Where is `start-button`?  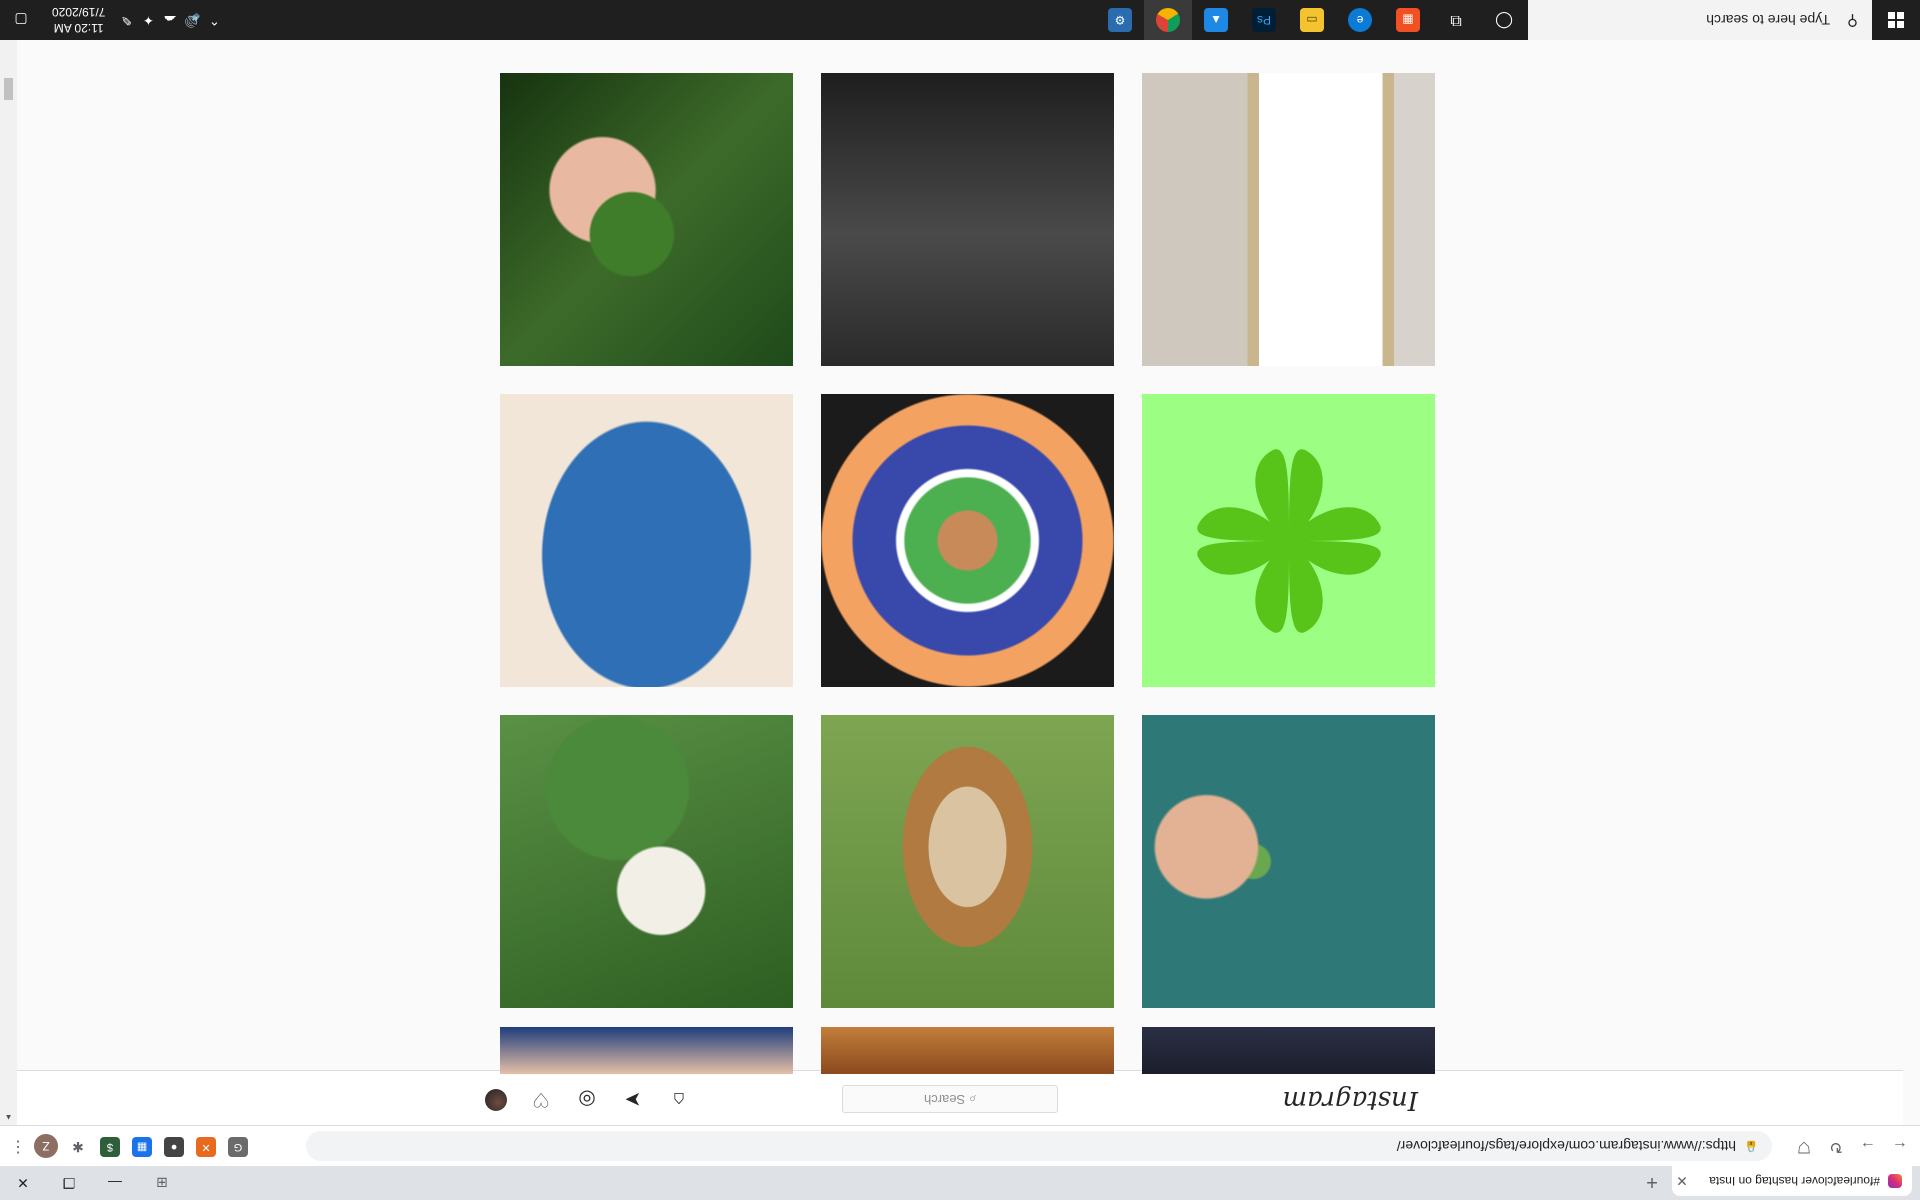 start-button is located at coordinates (1896, 20).